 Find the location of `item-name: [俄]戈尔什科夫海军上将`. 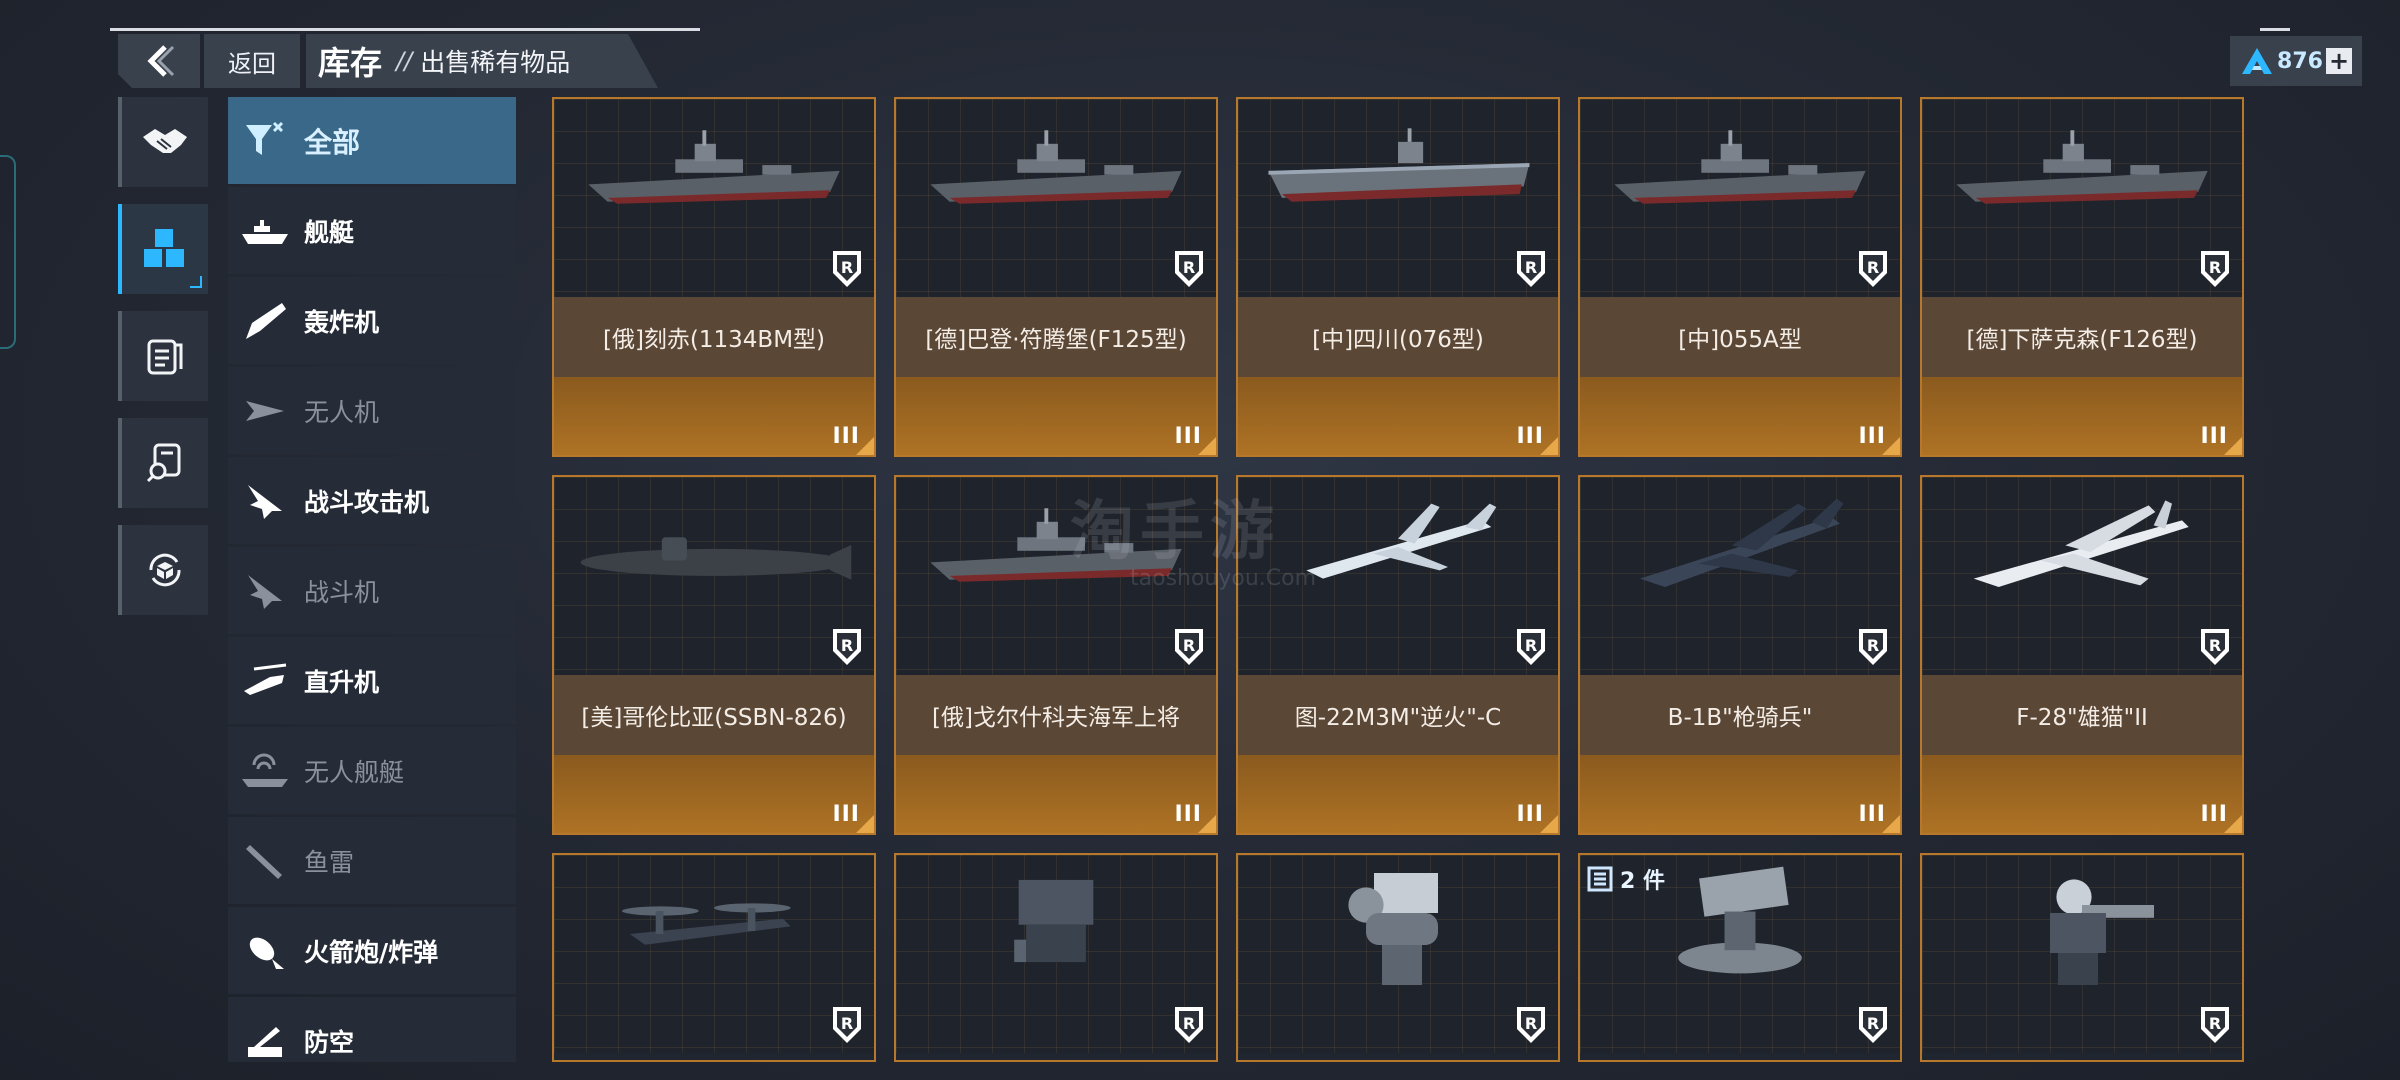

item-name: [俄]戈尔什科夫海军上将 is located at coordinates (1056, 718).